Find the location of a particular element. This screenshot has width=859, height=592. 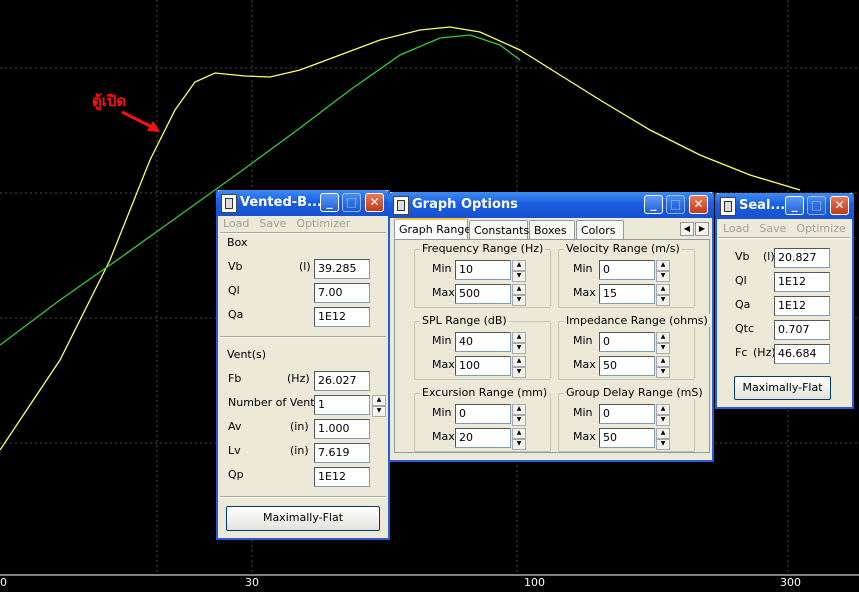

delay-min-input: 0 is located at coordinates (627, 414).